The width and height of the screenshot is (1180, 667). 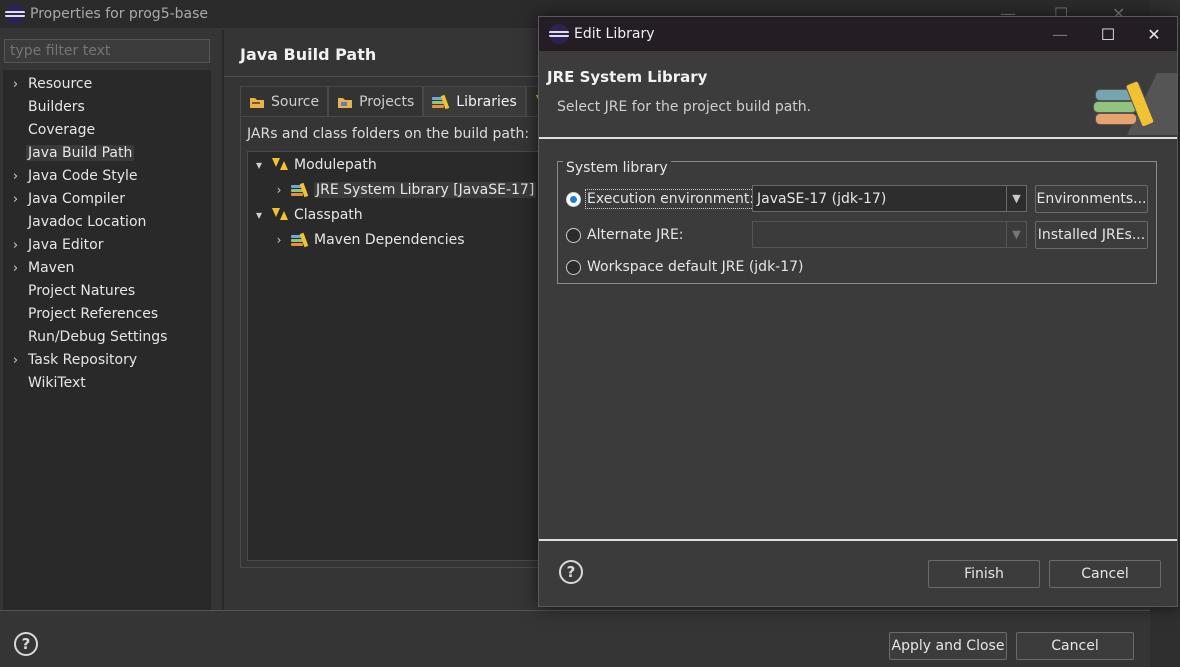 What do you see at coordinates (57, 383) in the screenshot?
I see `nav-item-label: WikiText` at bounding box center [57, 383].